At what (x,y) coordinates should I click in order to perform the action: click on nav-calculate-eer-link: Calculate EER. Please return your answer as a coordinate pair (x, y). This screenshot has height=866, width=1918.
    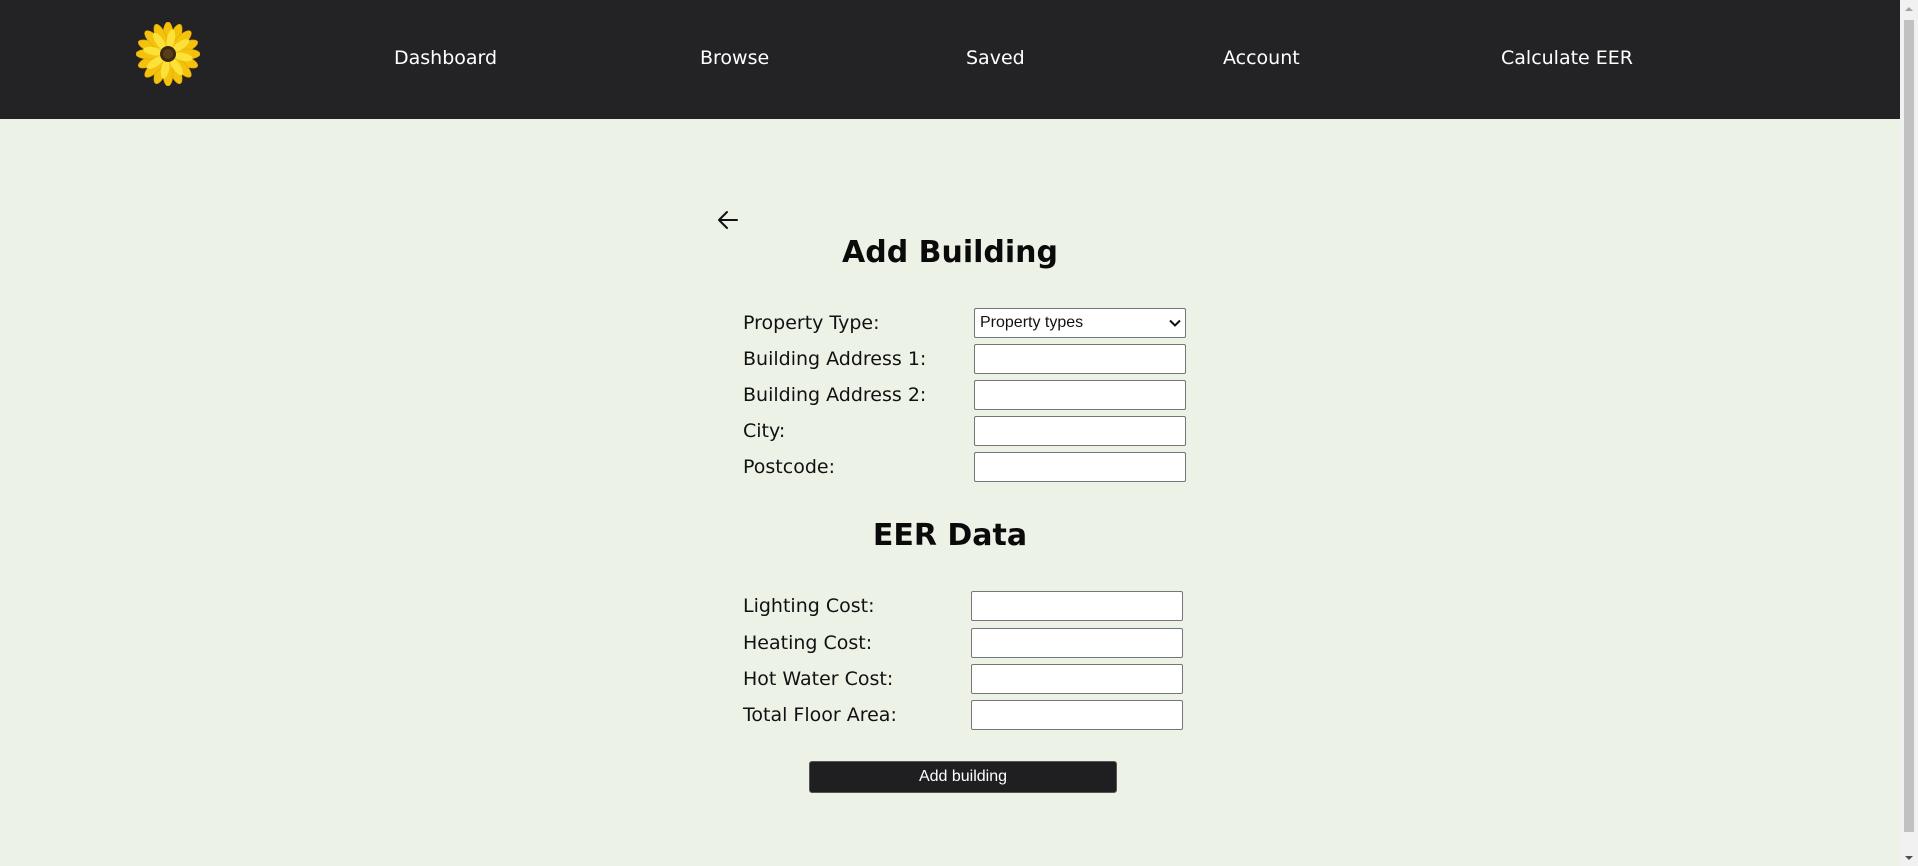
    Looking at the image, I should click on (1567, 58).